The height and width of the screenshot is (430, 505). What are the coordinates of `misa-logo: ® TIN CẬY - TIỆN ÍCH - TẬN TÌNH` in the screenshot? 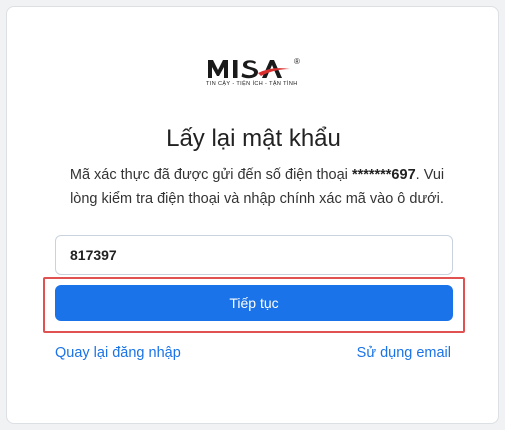 It's located at (256, 74).